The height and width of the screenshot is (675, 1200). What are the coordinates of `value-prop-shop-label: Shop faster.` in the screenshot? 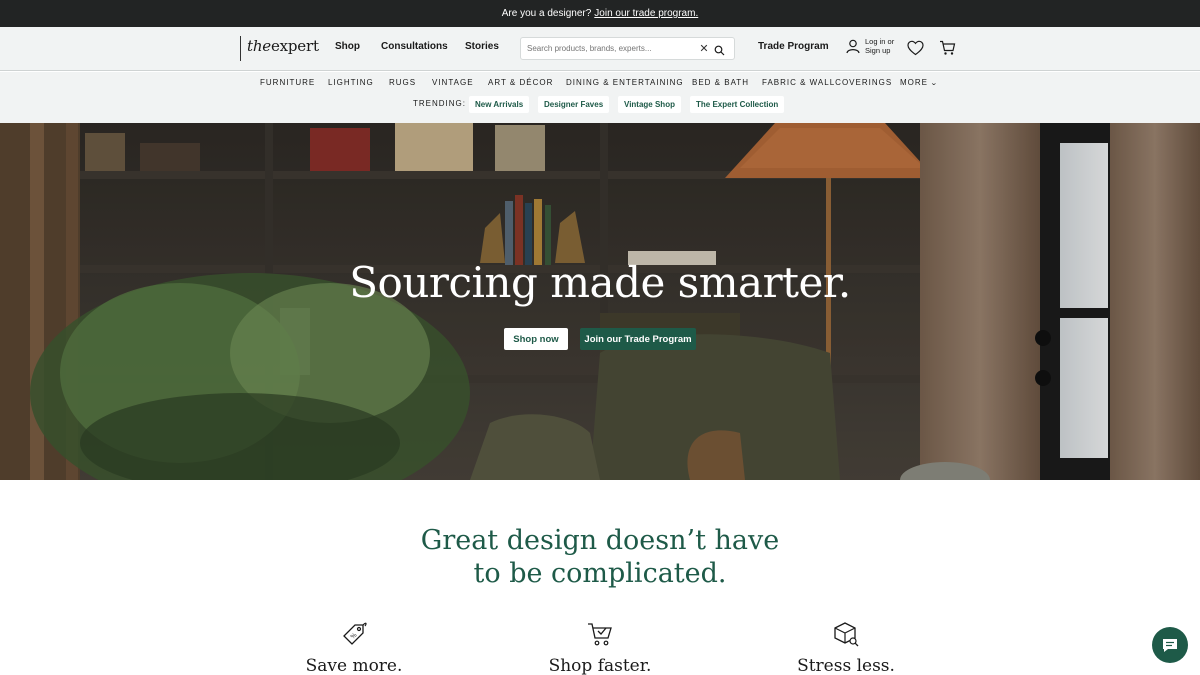 It's located at (600, 665).